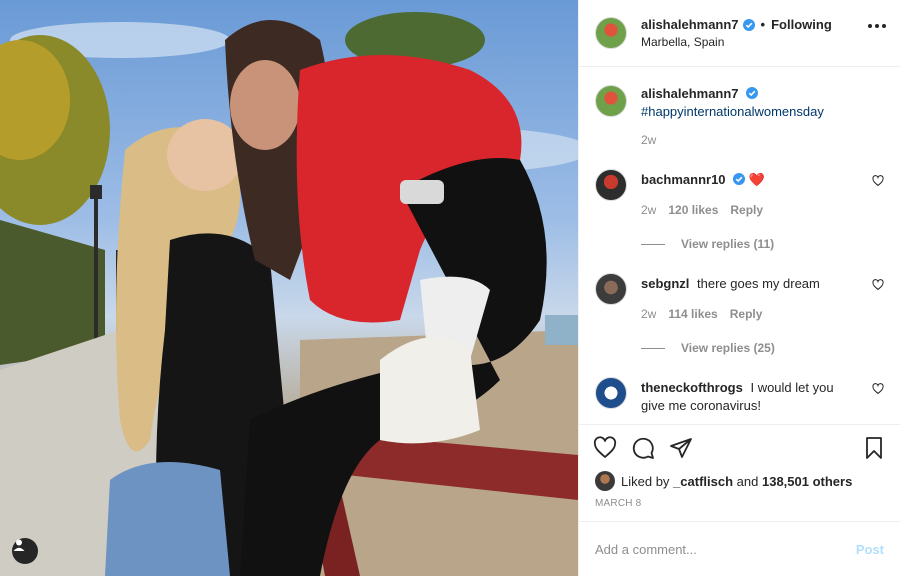  I want to click on liker-avatar, so click(605, 481).